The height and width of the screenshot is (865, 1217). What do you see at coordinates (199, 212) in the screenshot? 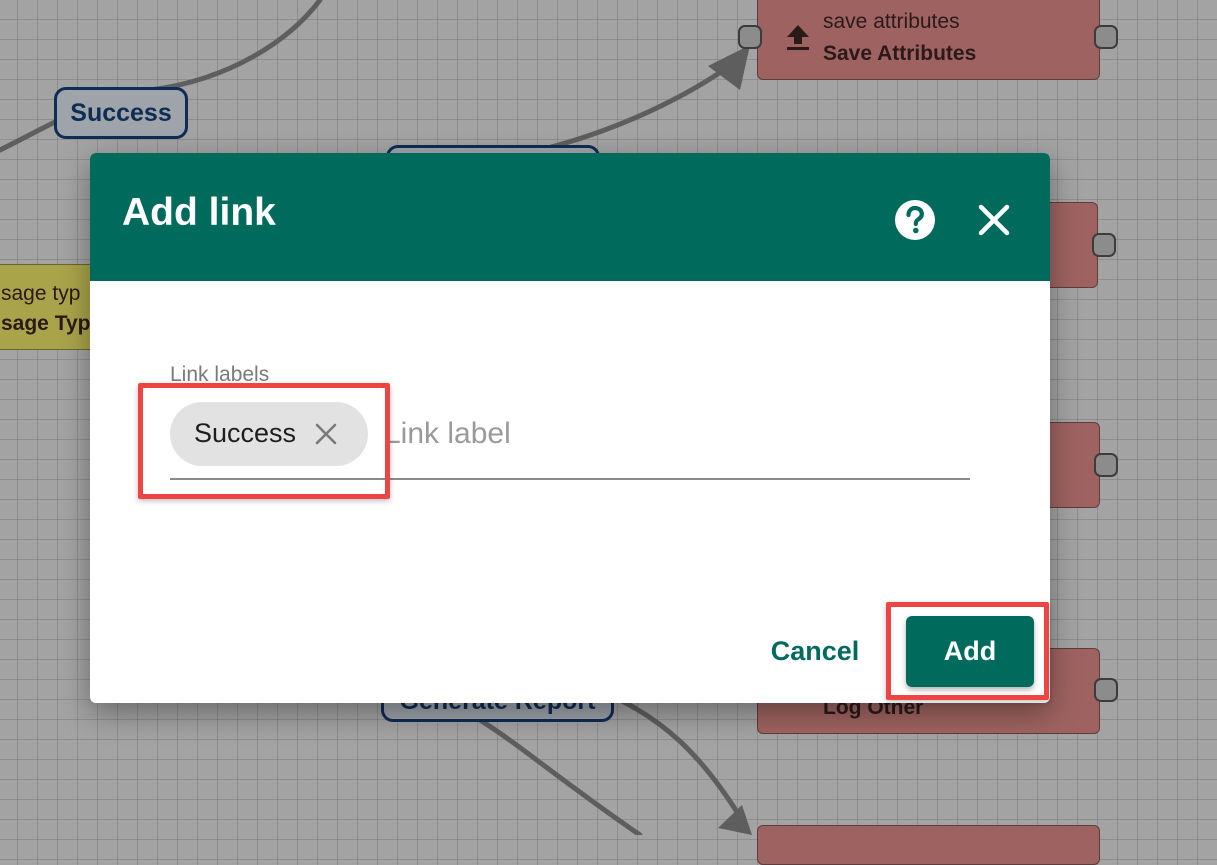
I see `dialog-title: Add link` at bounding box center [199, 212].